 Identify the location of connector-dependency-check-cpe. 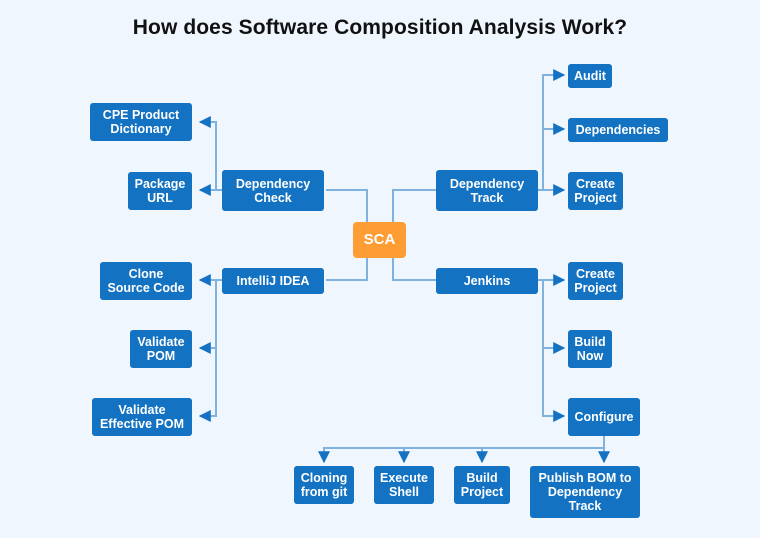
(210, 153).